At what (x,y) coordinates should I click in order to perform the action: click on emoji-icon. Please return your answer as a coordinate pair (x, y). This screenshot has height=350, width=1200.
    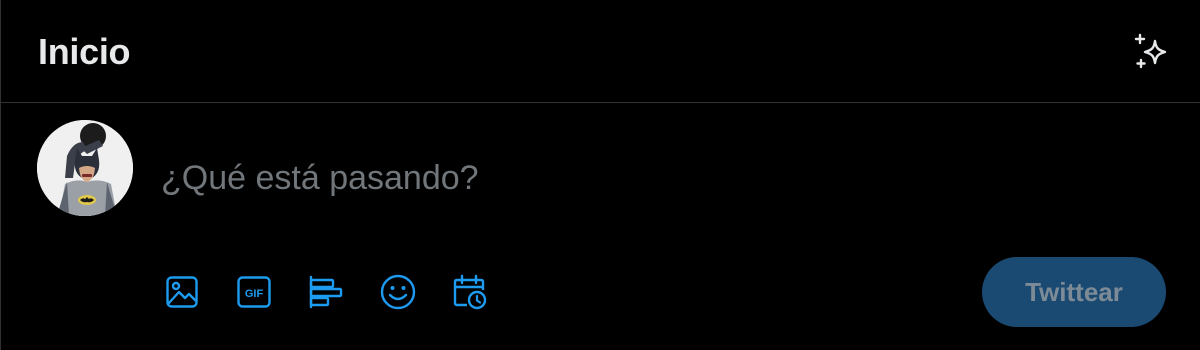
    Looking at the image, I should click on (398, 292).